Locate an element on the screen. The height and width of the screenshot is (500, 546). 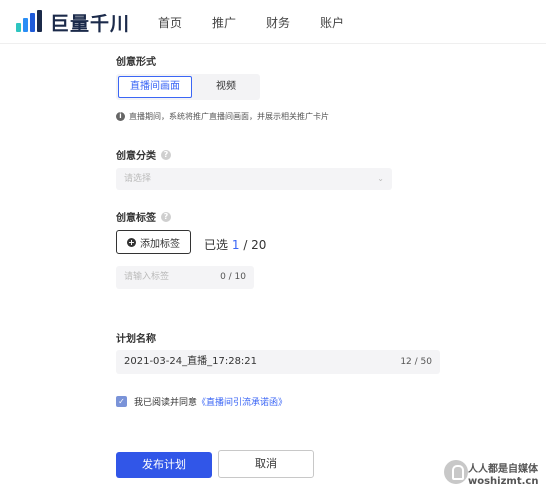
option-live-room-screen: 直播间画面 is located at coordinates (155, 87).